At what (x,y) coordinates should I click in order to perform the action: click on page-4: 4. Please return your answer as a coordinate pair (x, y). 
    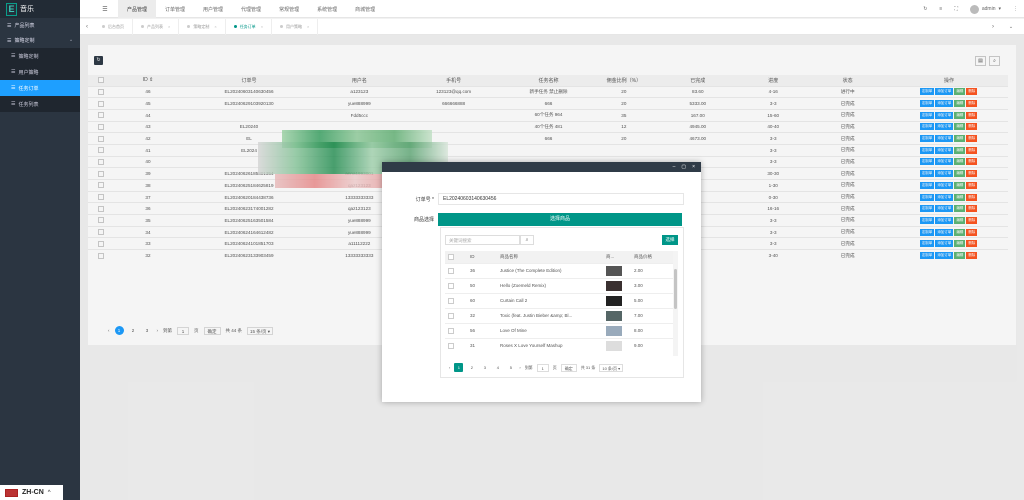
    Looking at the image, I should click on (497, 367).